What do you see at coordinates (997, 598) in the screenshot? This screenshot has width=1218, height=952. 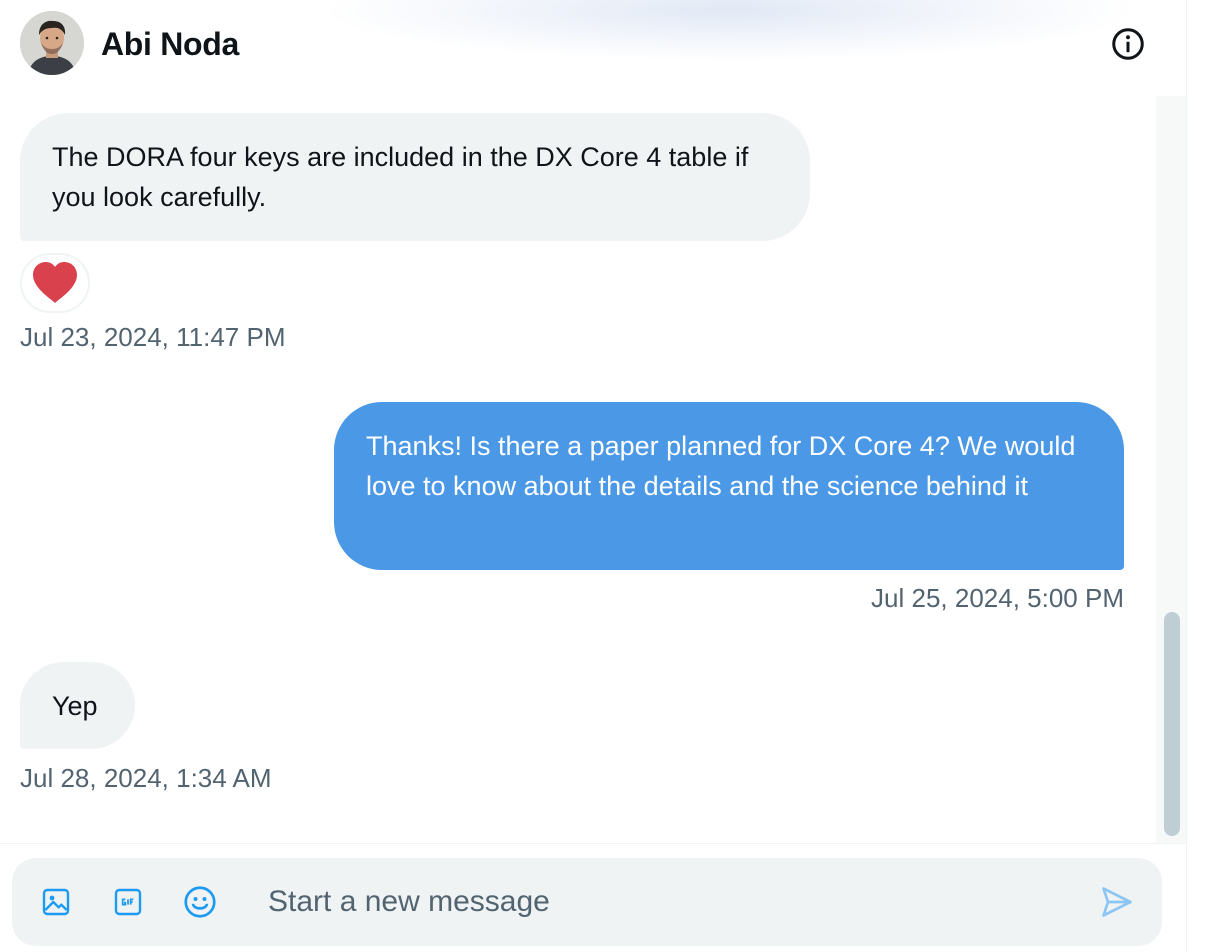 I see `message-timestamp: Jul 25, 2024, 5:00 PM` at bounding box center [997, 598].